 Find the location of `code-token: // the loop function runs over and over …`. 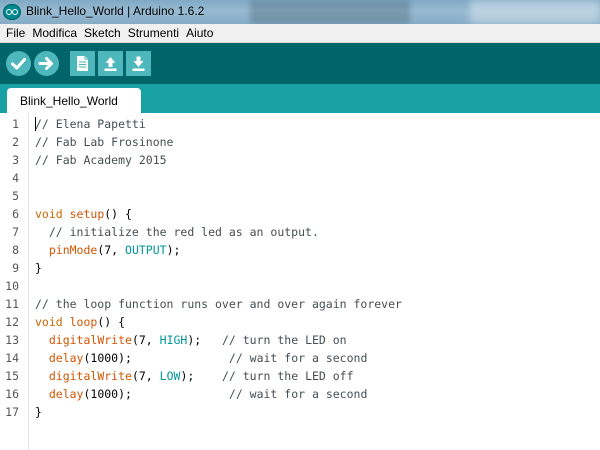

code-token: // the loop function runs over and over … is located at coordinates (218, 304).